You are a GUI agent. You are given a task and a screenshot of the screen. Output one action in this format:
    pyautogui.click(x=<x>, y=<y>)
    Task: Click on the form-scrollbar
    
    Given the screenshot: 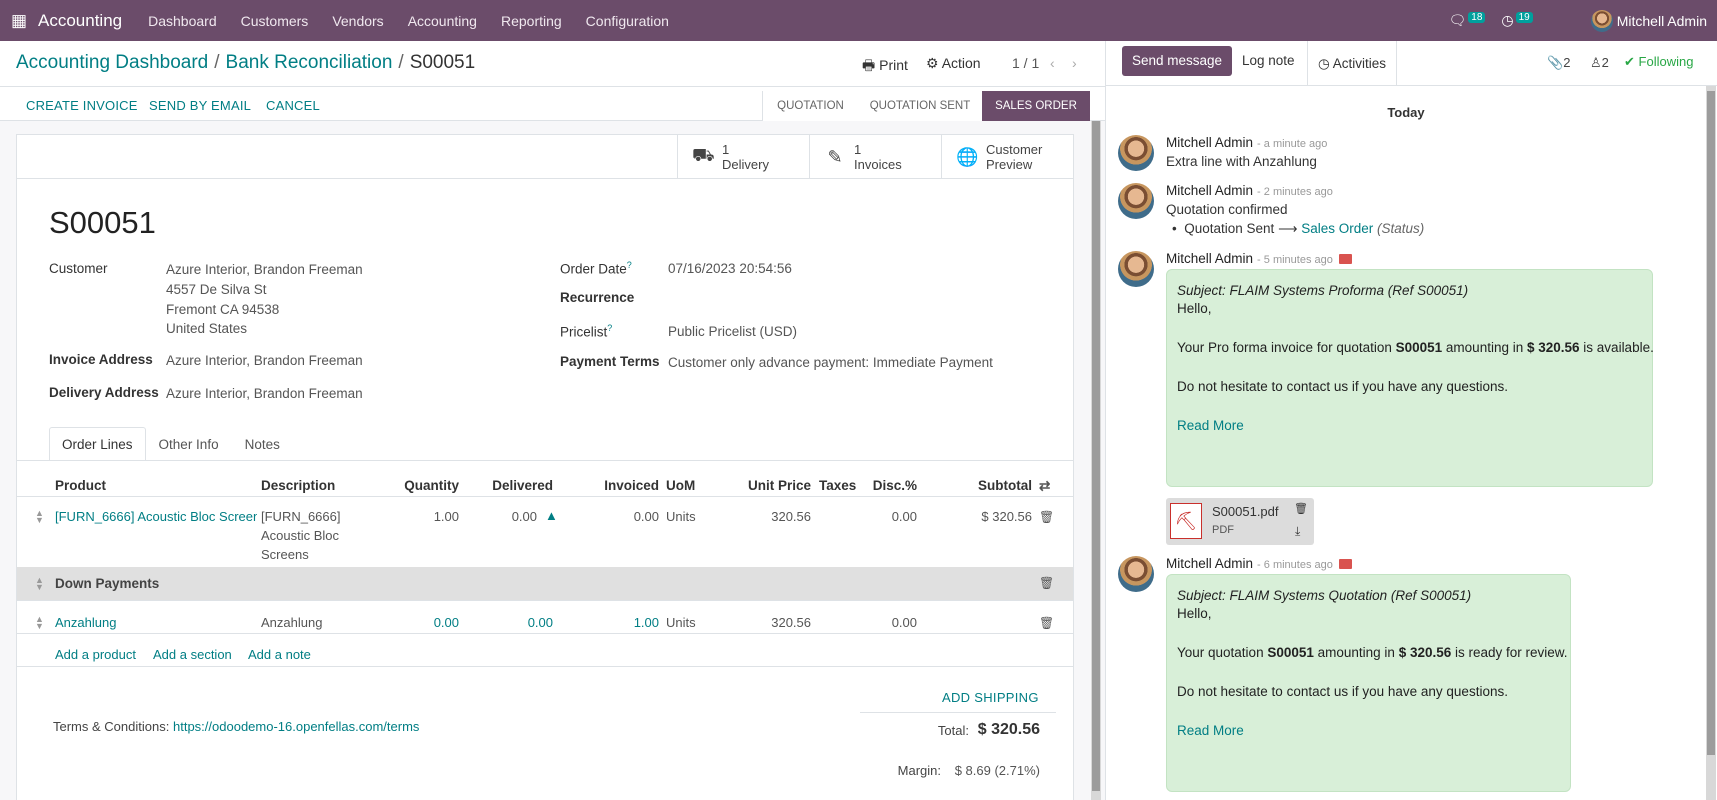 What is the action you would take?
    pyautogui.click(x=1096, y=460)
    